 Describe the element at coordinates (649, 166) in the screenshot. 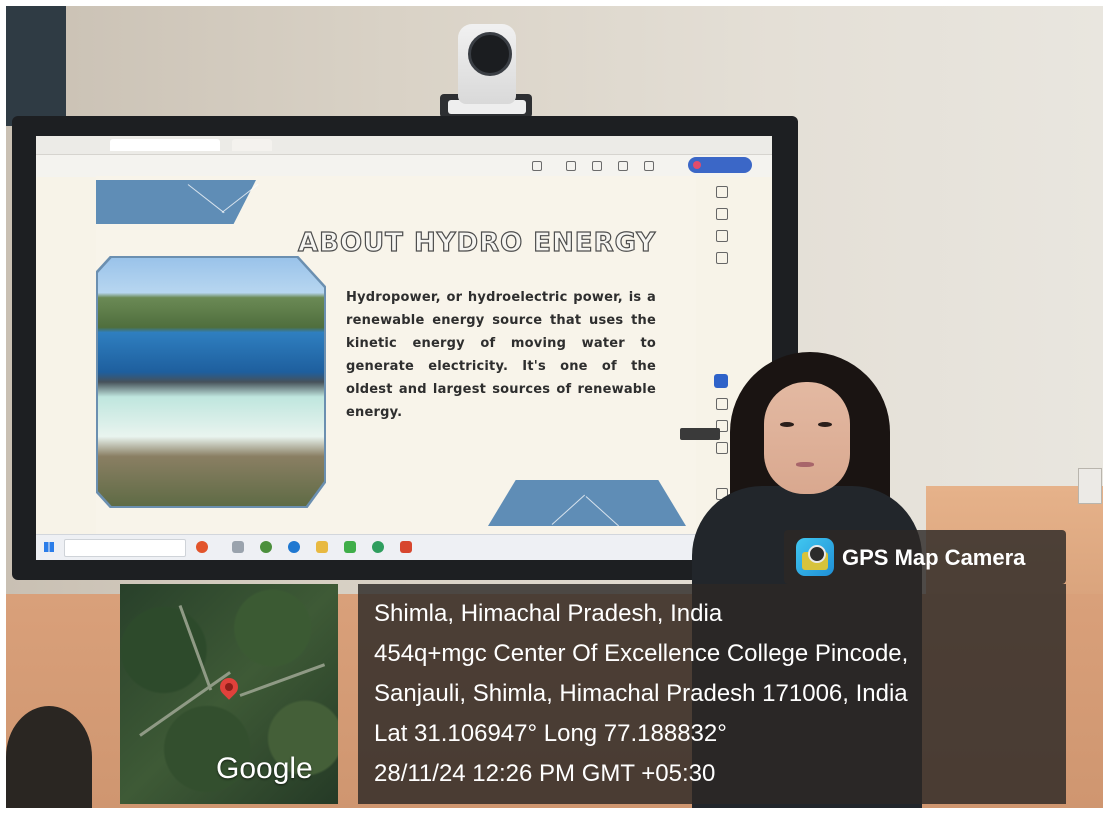

I see `print-icon` at that location.